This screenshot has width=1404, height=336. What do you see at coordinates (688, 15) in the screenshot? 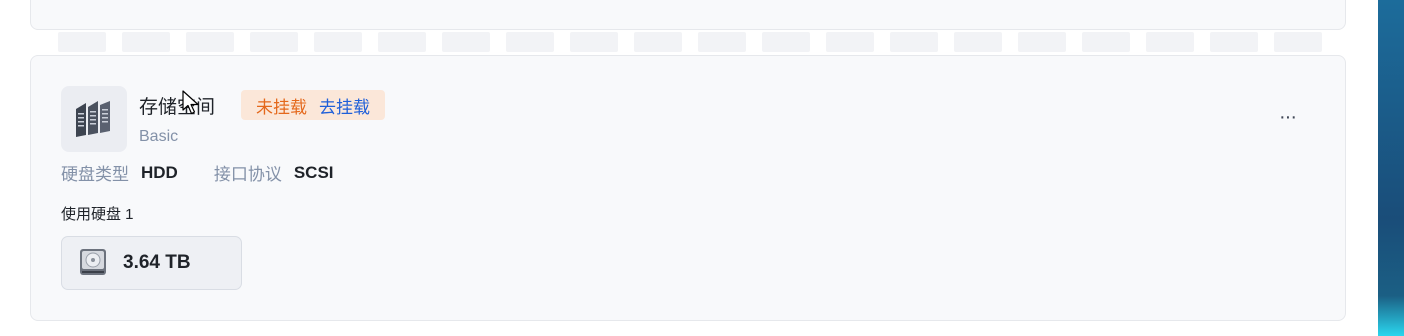
I see `previous-storage-card` at bounding box center [688, 15].